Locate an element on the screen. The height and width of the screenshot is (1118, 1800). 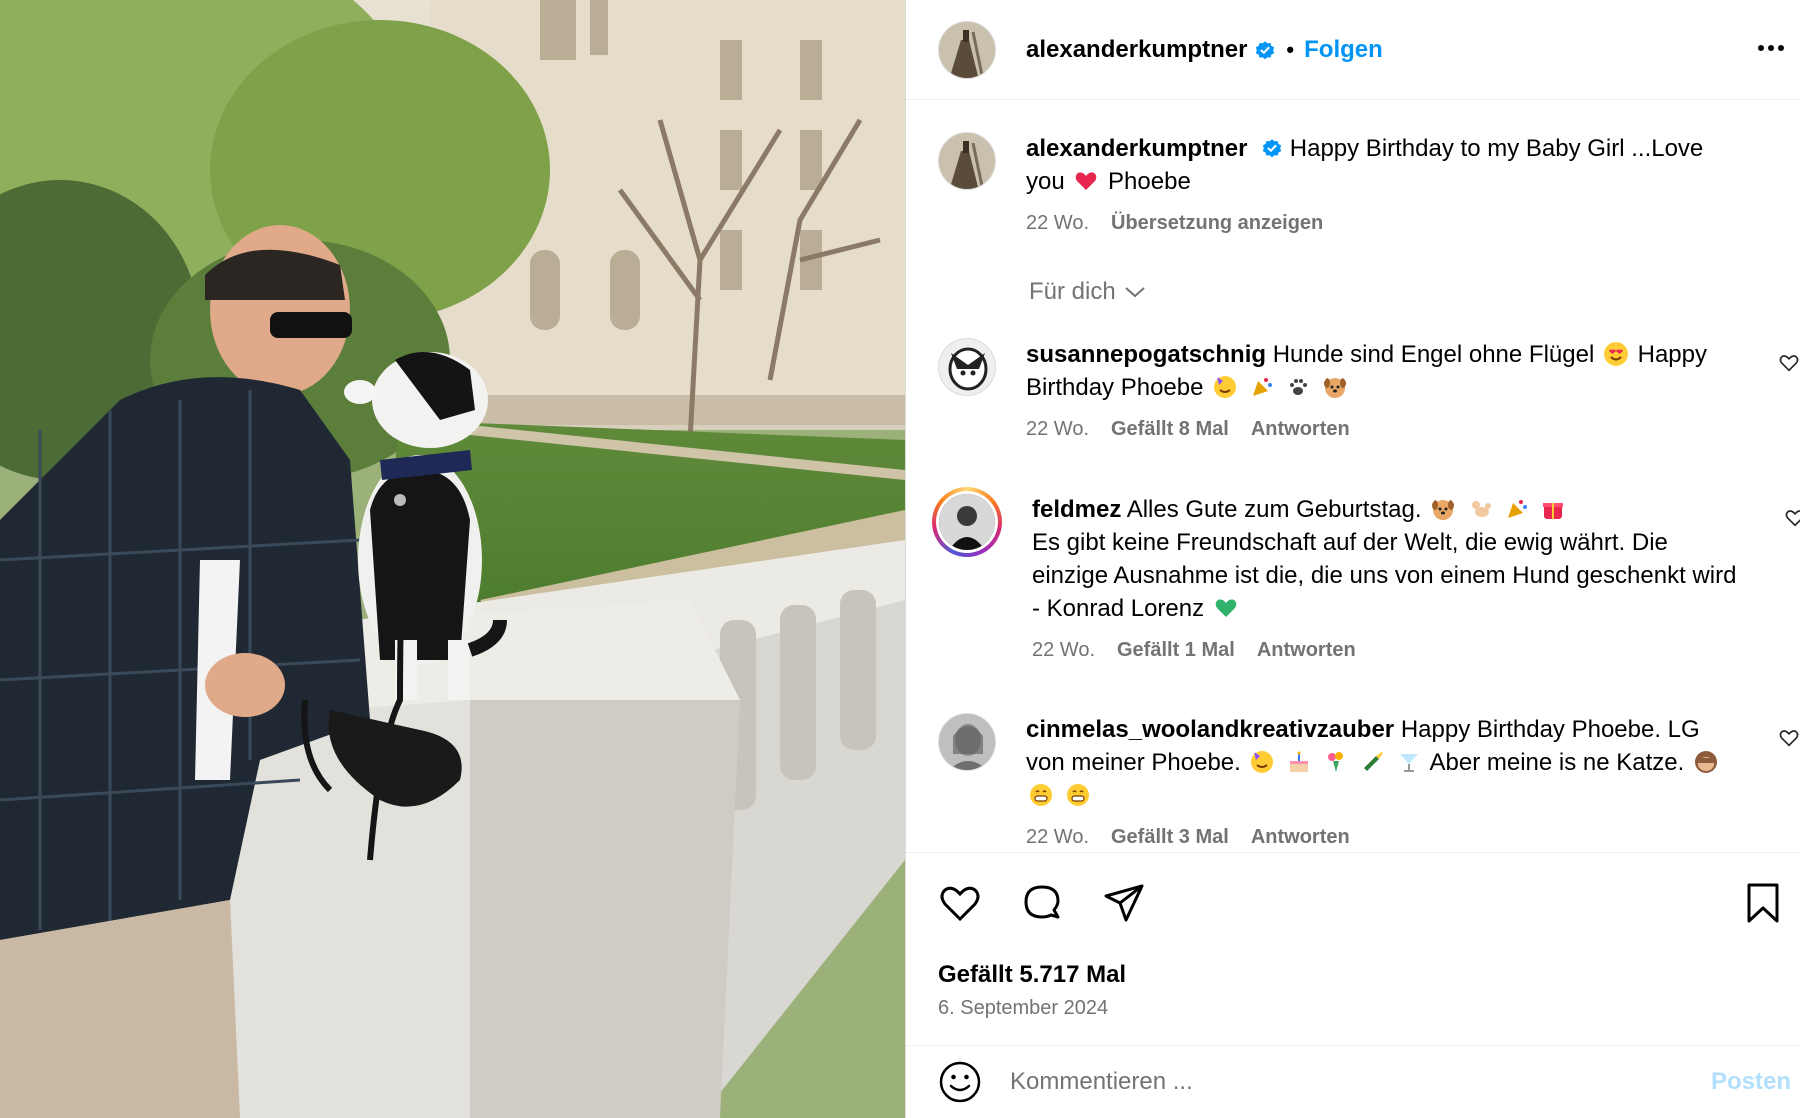
follow-button: Folgen is located at coordinates (1343, 50).